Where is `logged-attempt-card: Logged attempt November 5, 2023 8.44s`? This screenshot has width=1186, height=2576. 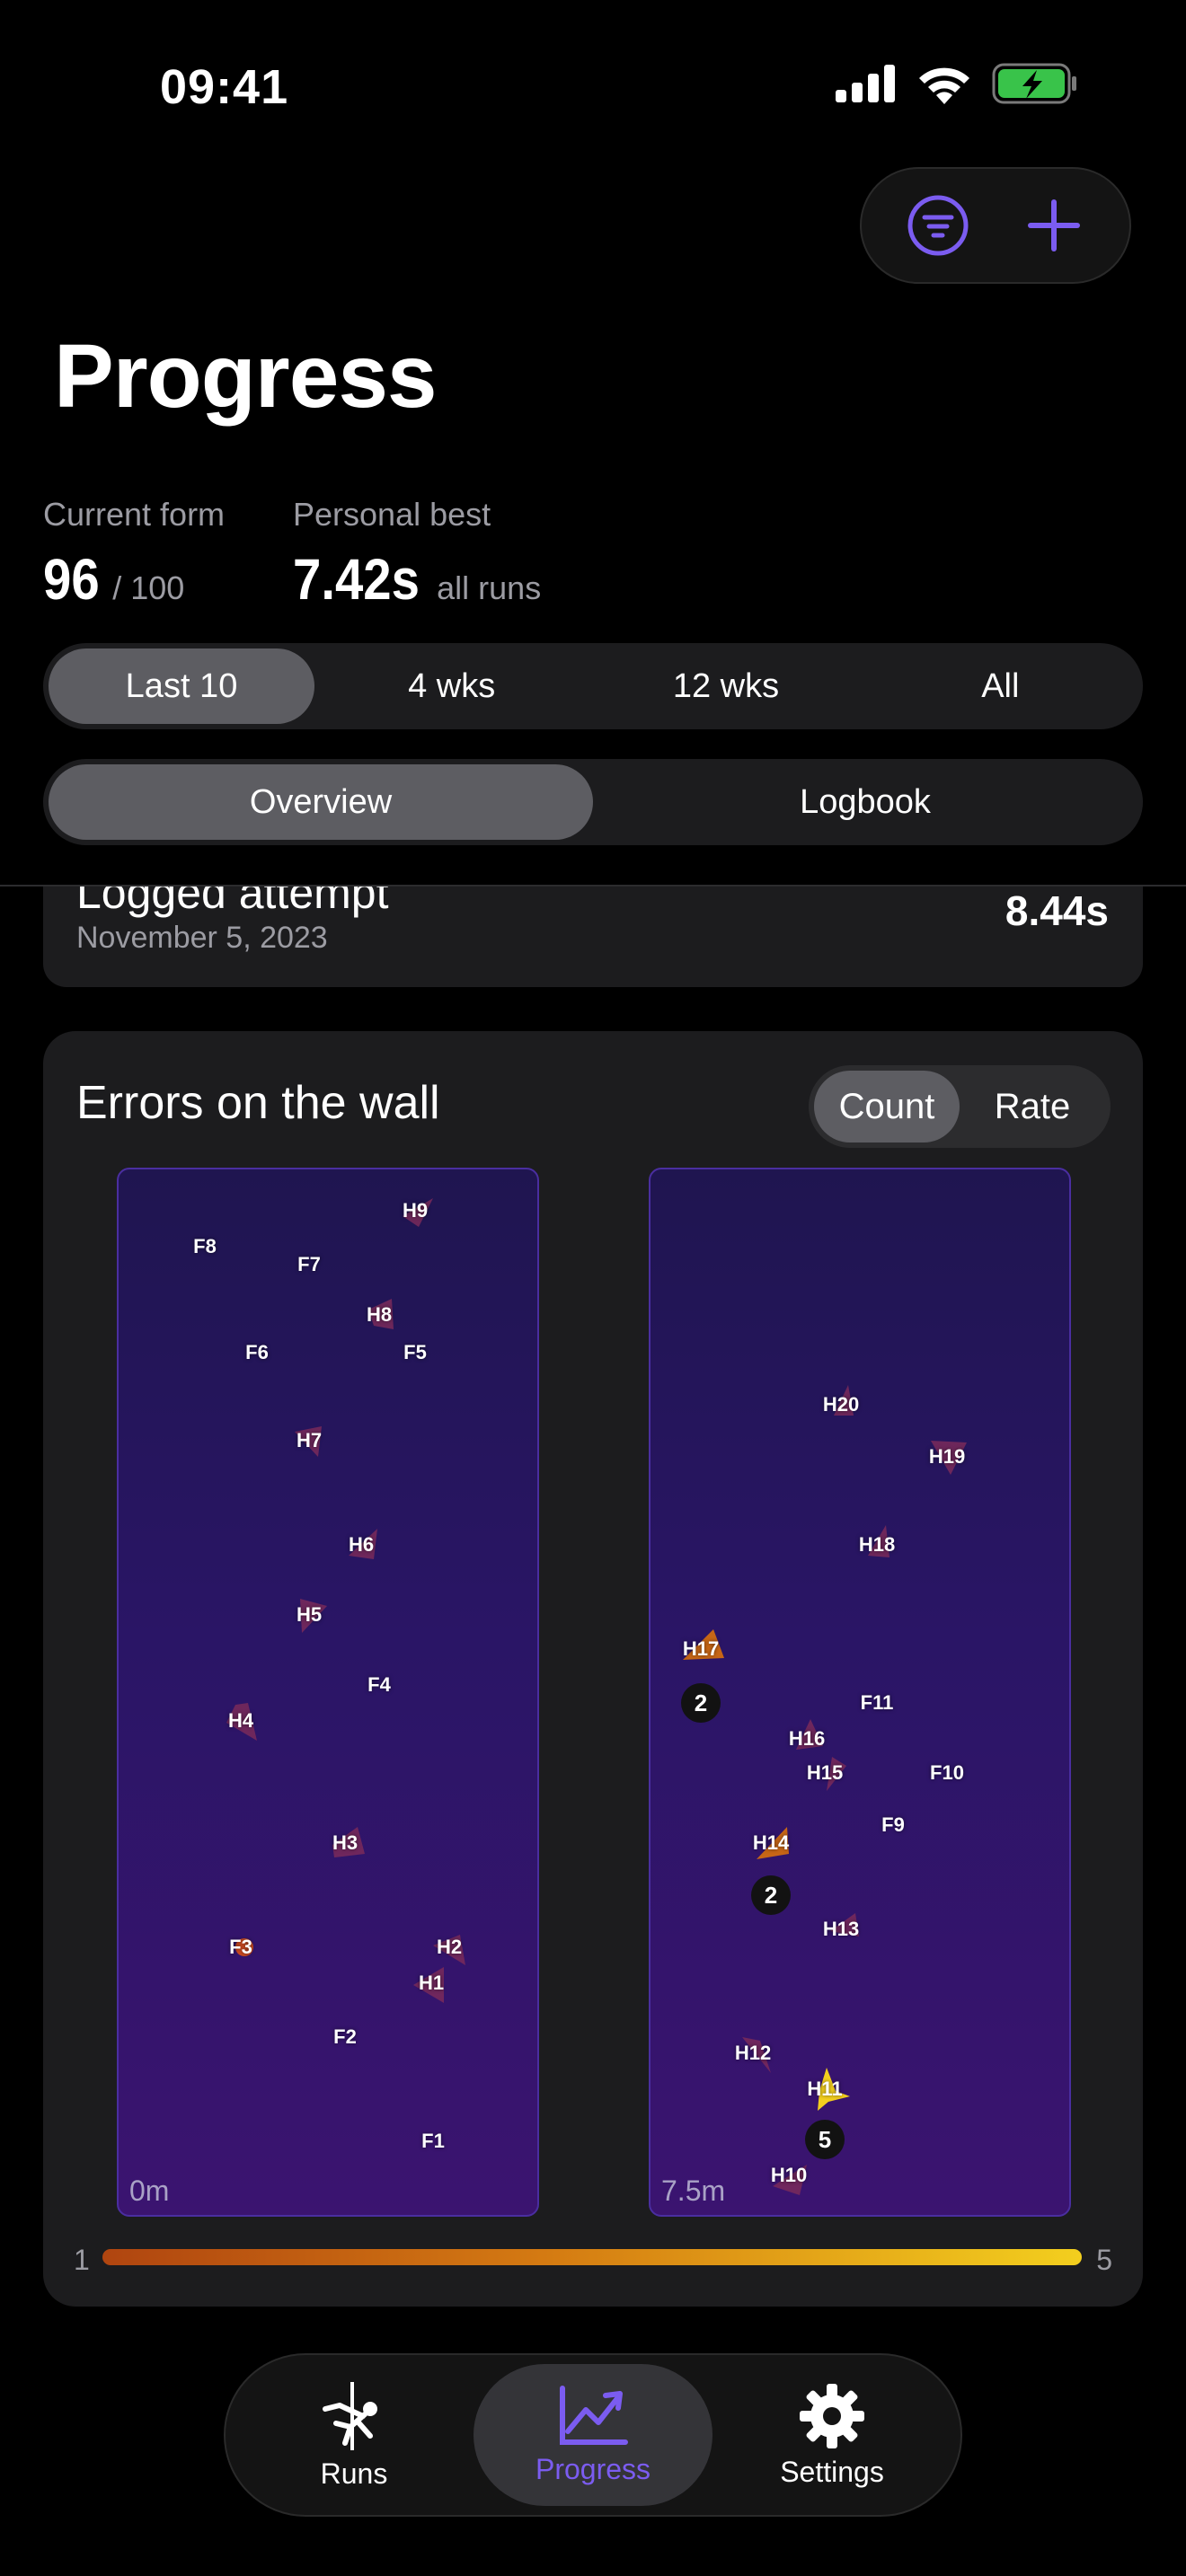
logged-attempt-card: Logged attempt November 5, 2023 8.44s is located at coordinates (593, 937).